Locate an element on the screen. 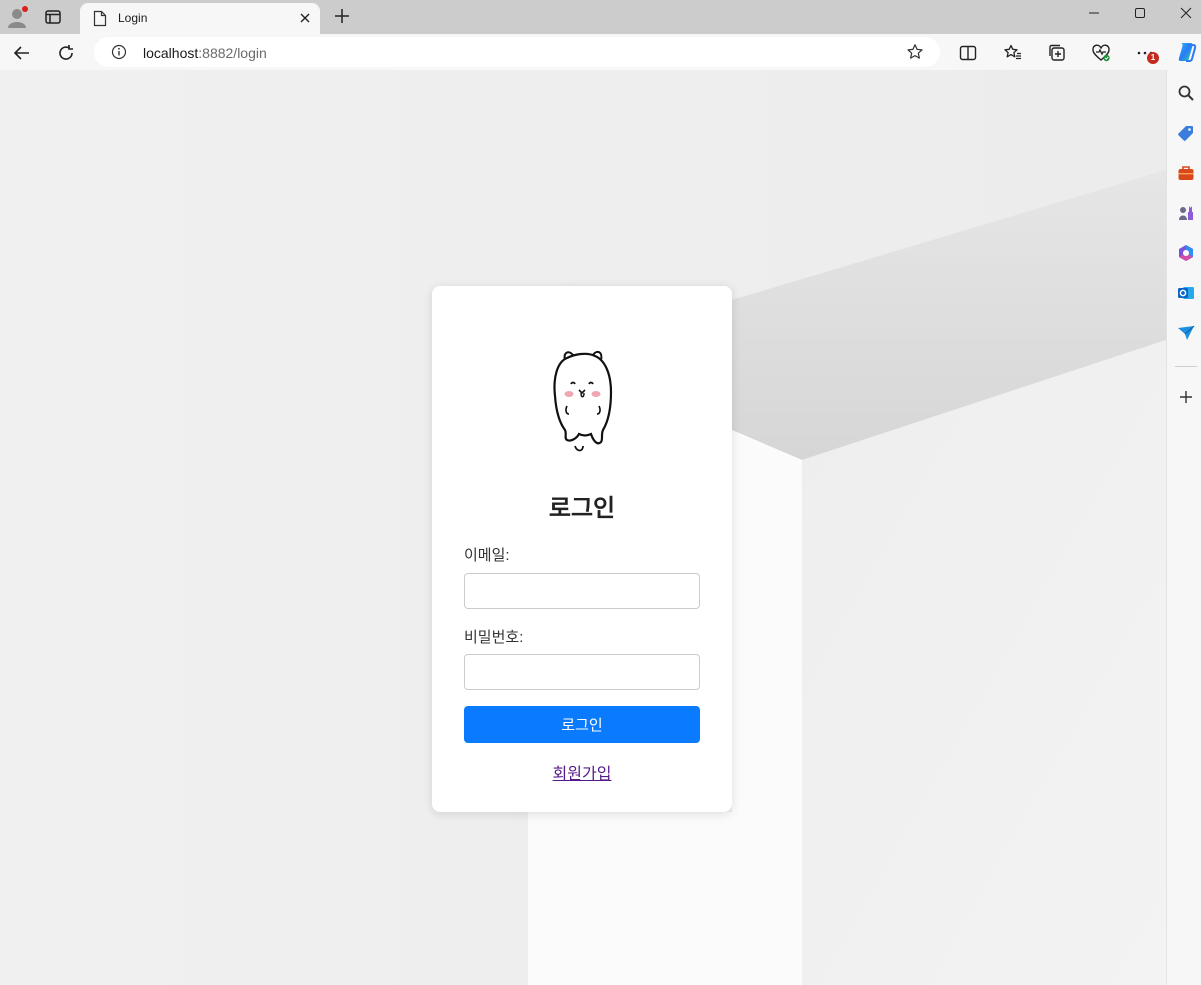  tab-title: Login is located at coordinates (133, 18).